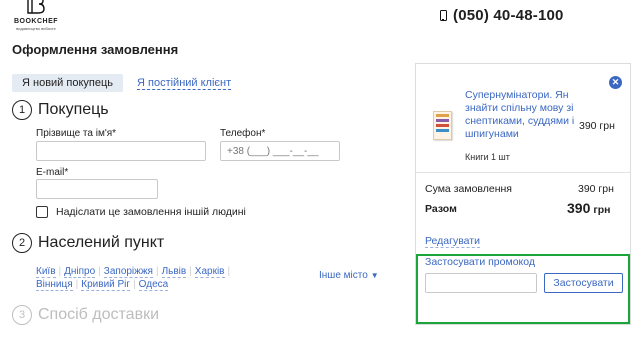  Describe the element at coordinates (343, 275) in the screenshot. I see `other-city-label: Інше місто` at that location.